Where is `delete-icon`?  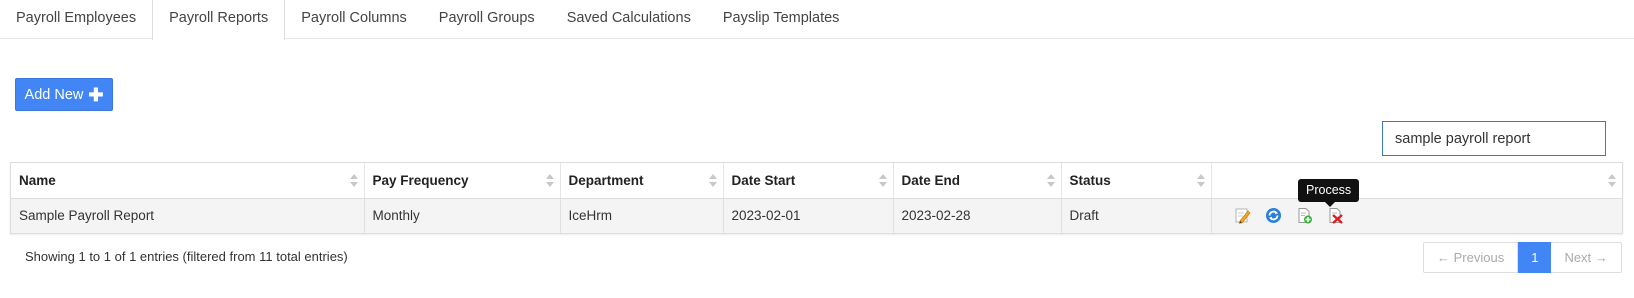 delete-icon is located at coordinates (1335, 216).